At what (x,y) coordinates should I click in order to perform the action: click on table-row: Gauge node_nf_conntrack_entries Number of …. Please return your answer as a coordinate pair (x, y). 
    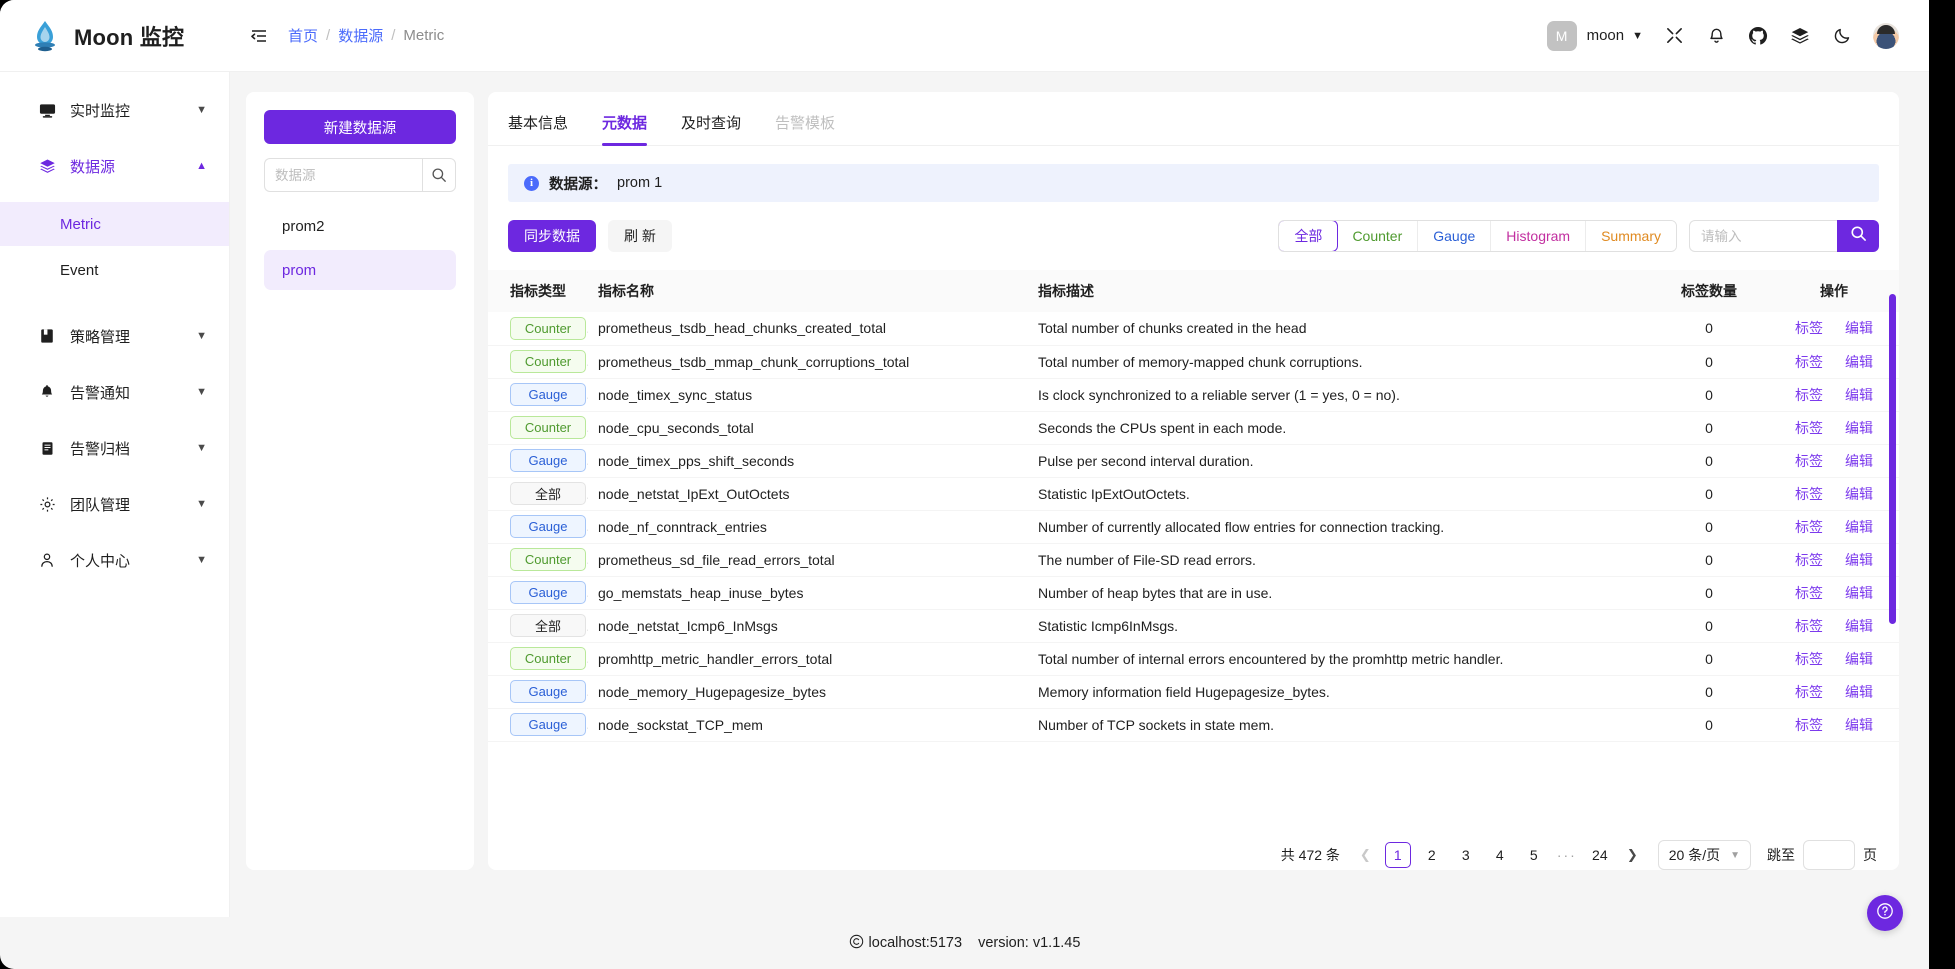
    Looking at the image, I should click on (1193, 527).